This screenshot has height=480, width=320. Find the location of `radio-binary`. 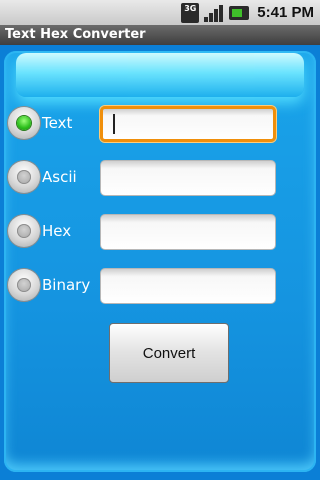

radio-binary is located at coordinates (24, 285).